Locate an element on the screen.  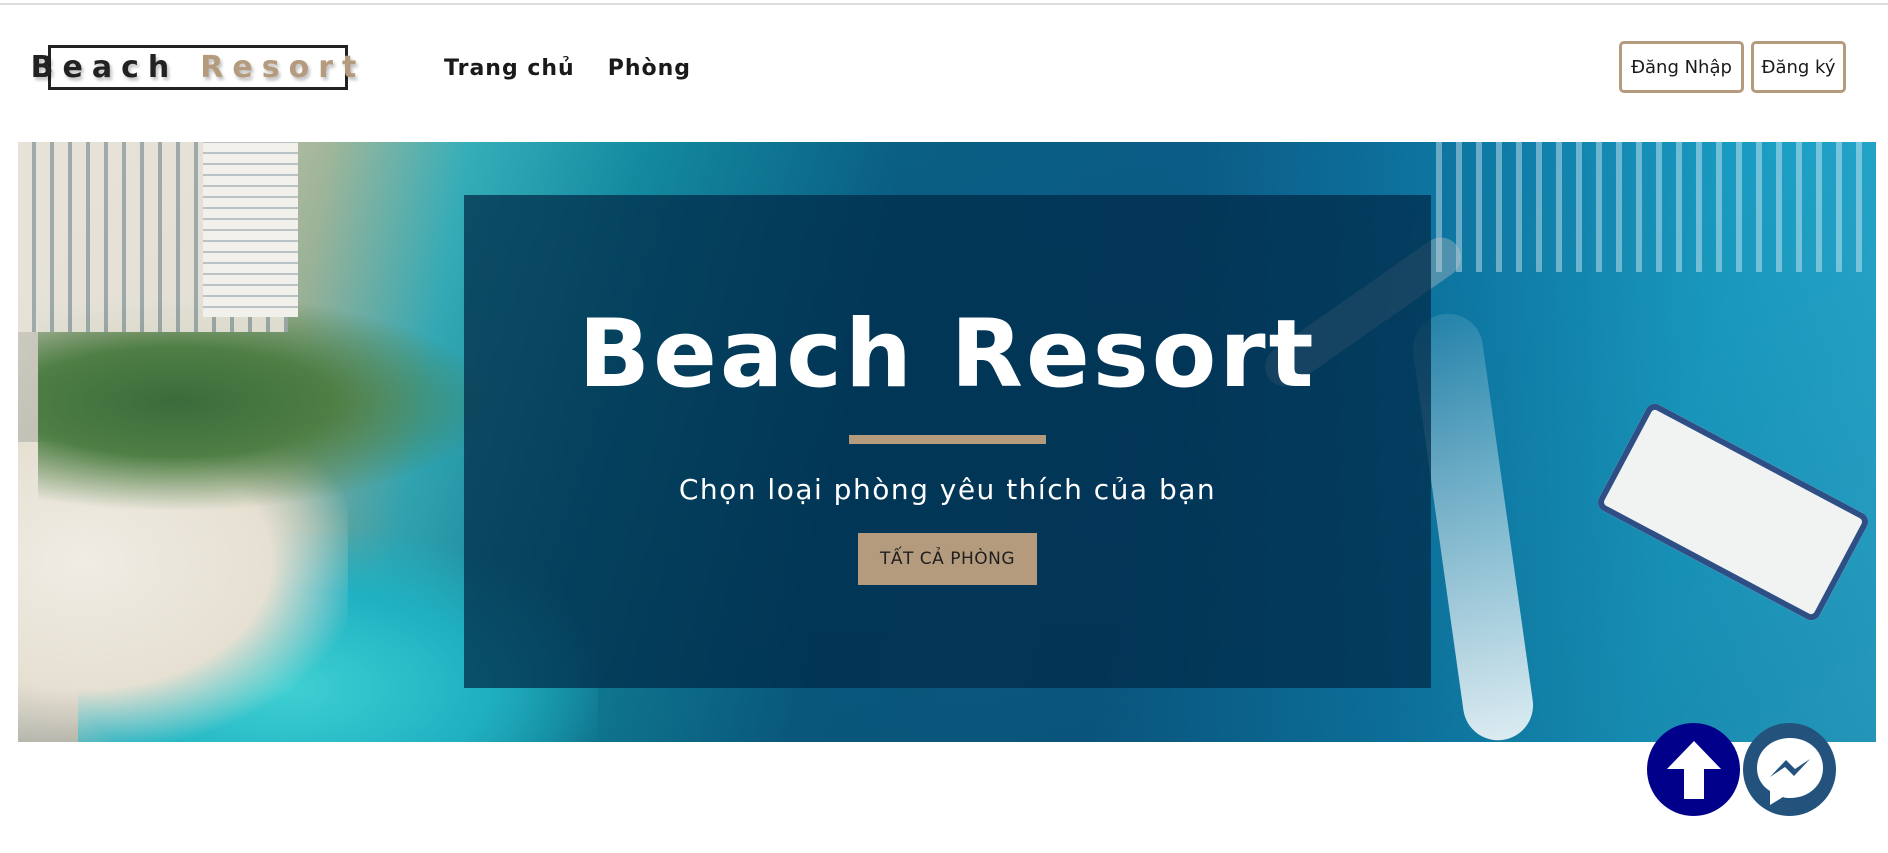
hero-image-ferry is located at coordinates (1733, 512).